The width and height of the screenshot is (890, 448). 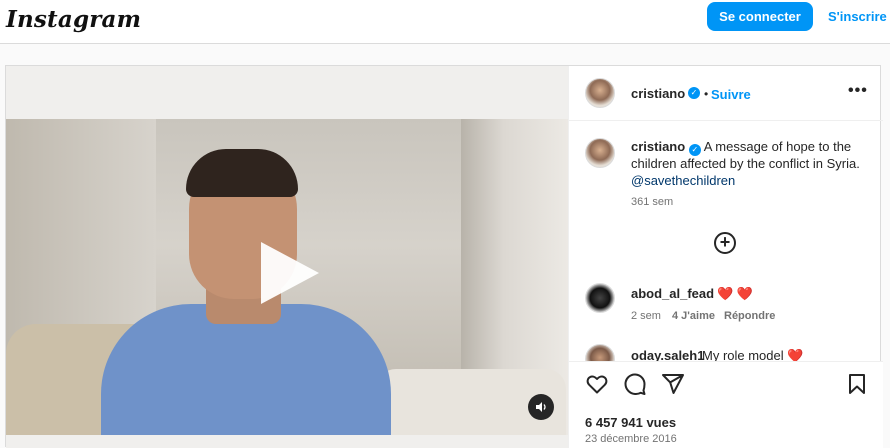 I want to click on comment-username: abod_al_fead, so click(x=672, y=293).